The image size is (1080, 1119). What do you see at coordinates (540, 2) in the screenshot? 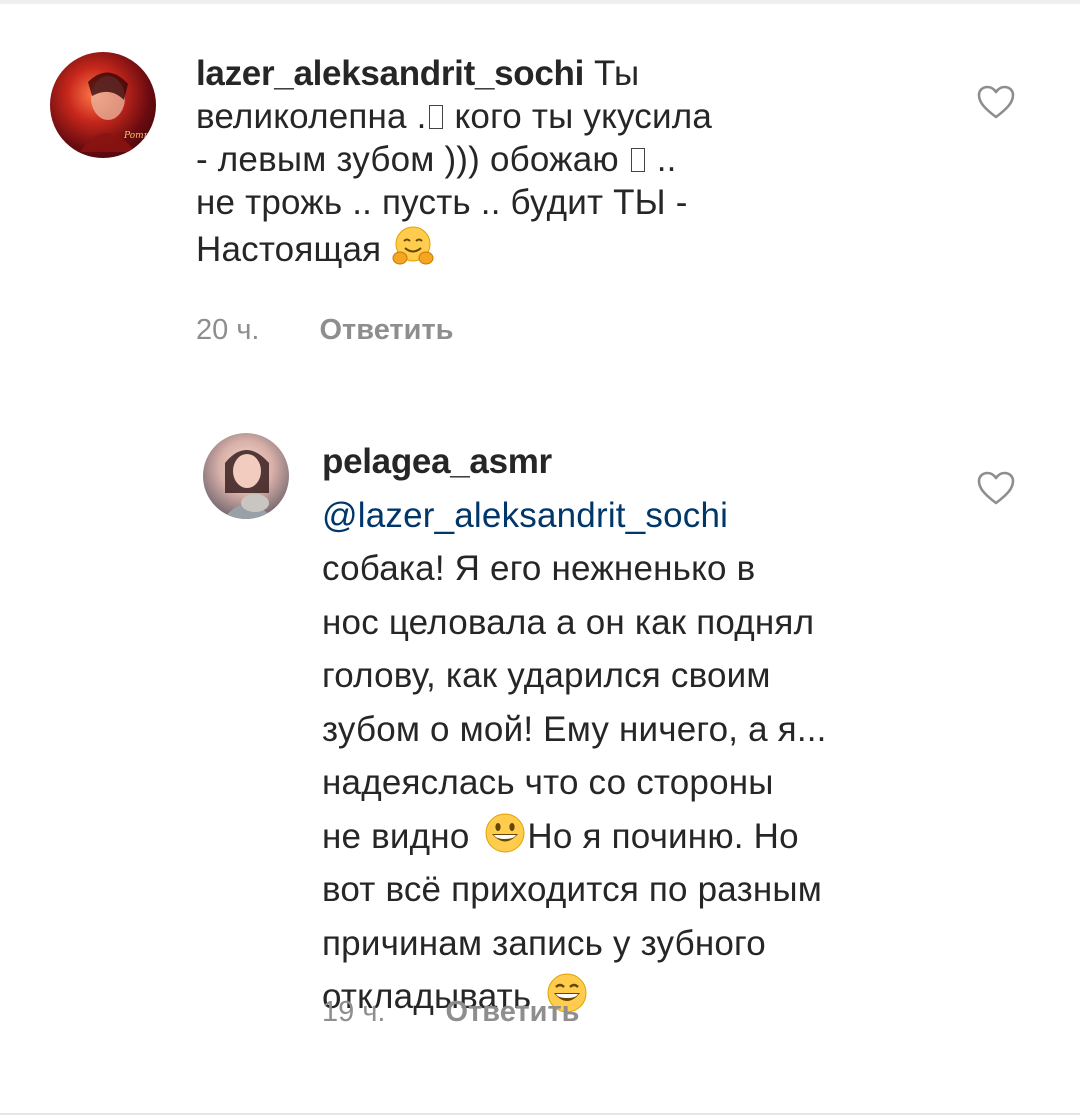
I see `top-divider` at bounding box center [540, 2].